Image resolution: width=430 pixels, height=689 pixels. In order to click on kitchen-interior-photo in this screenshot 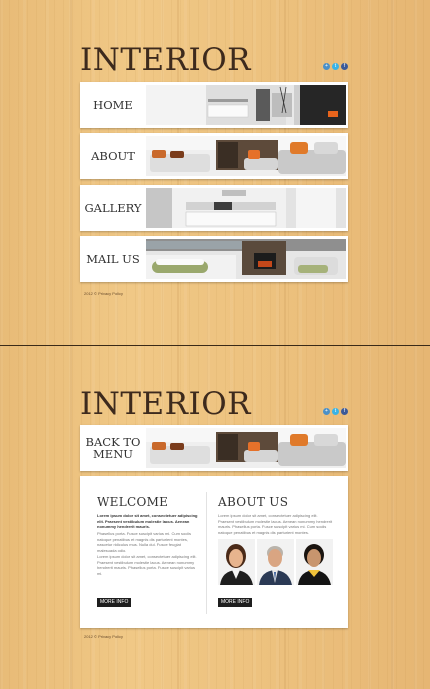, I will do `click(246, 208)`.